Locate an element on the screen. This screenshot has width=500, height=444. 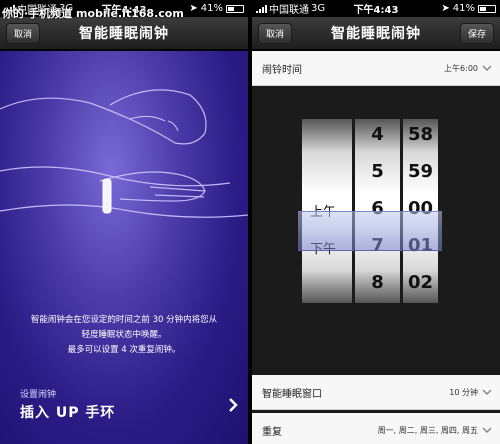
sleep-window-value: 10 分钟 is located at coordinates (463, 392).